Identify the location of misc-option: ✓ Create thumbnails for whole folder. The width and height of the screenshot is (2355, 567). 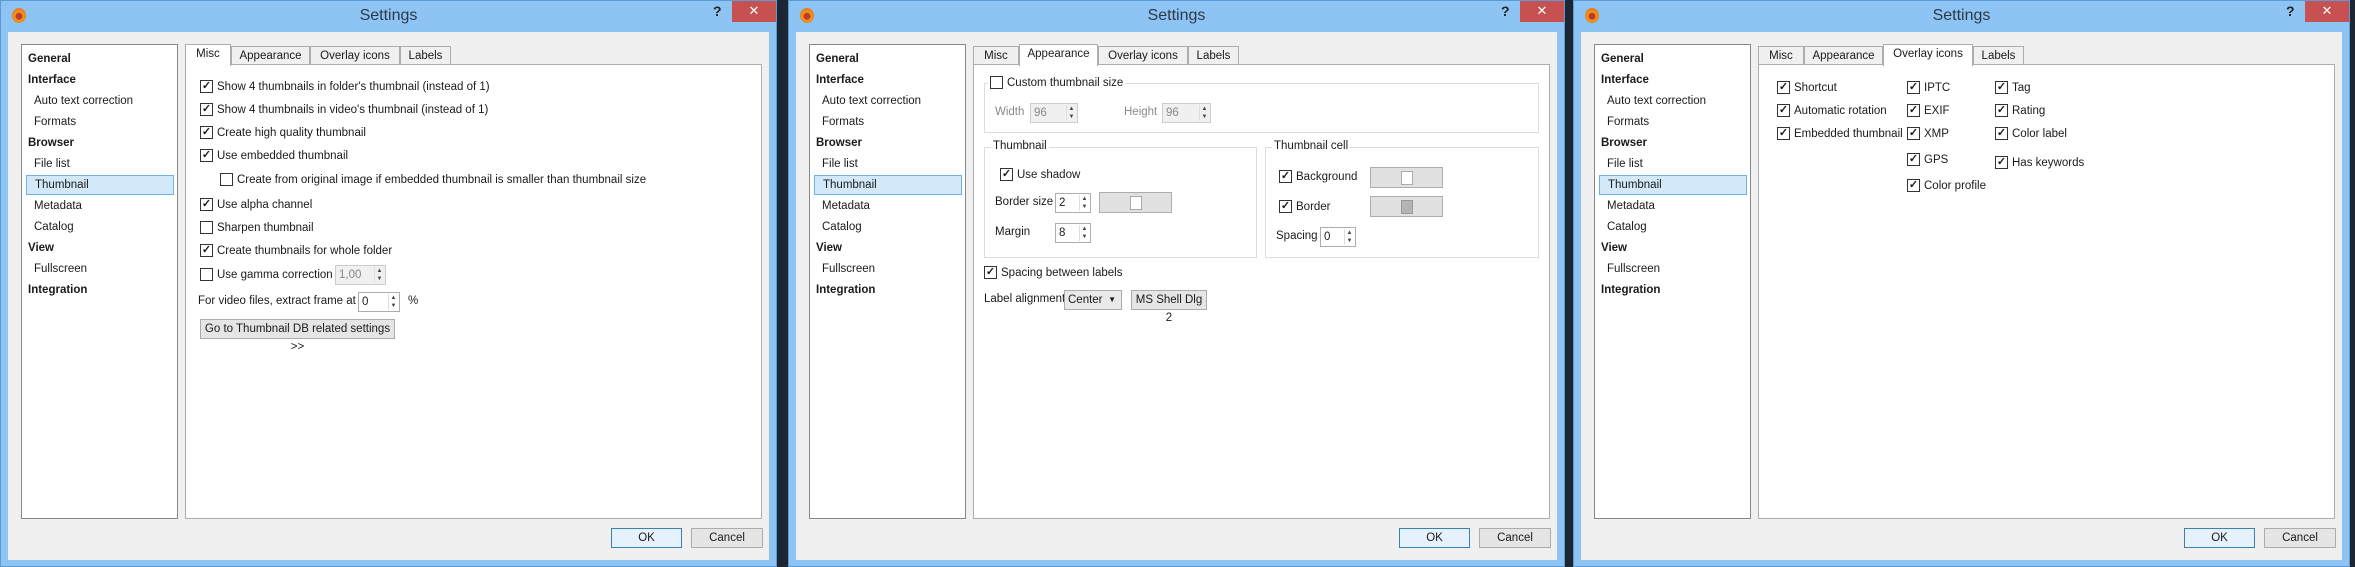
(296, 250).